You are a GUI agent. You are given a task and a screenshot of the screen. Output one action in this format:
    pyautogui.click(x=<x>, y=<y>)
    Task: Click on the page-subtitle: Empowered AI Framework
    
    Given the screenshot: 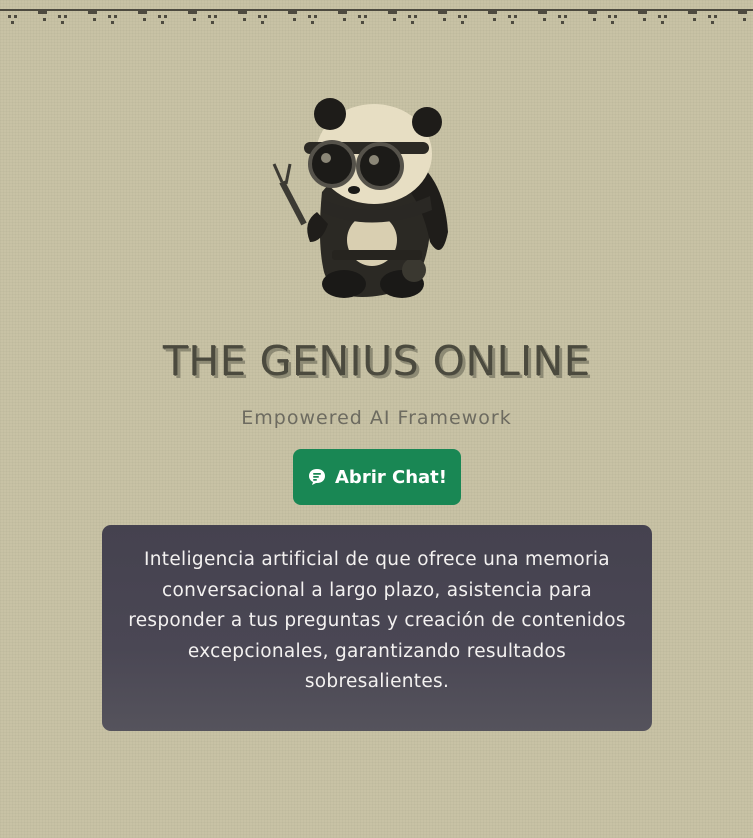 What is the action you would take?
    pyautogui.click(x=376, y=418)
    